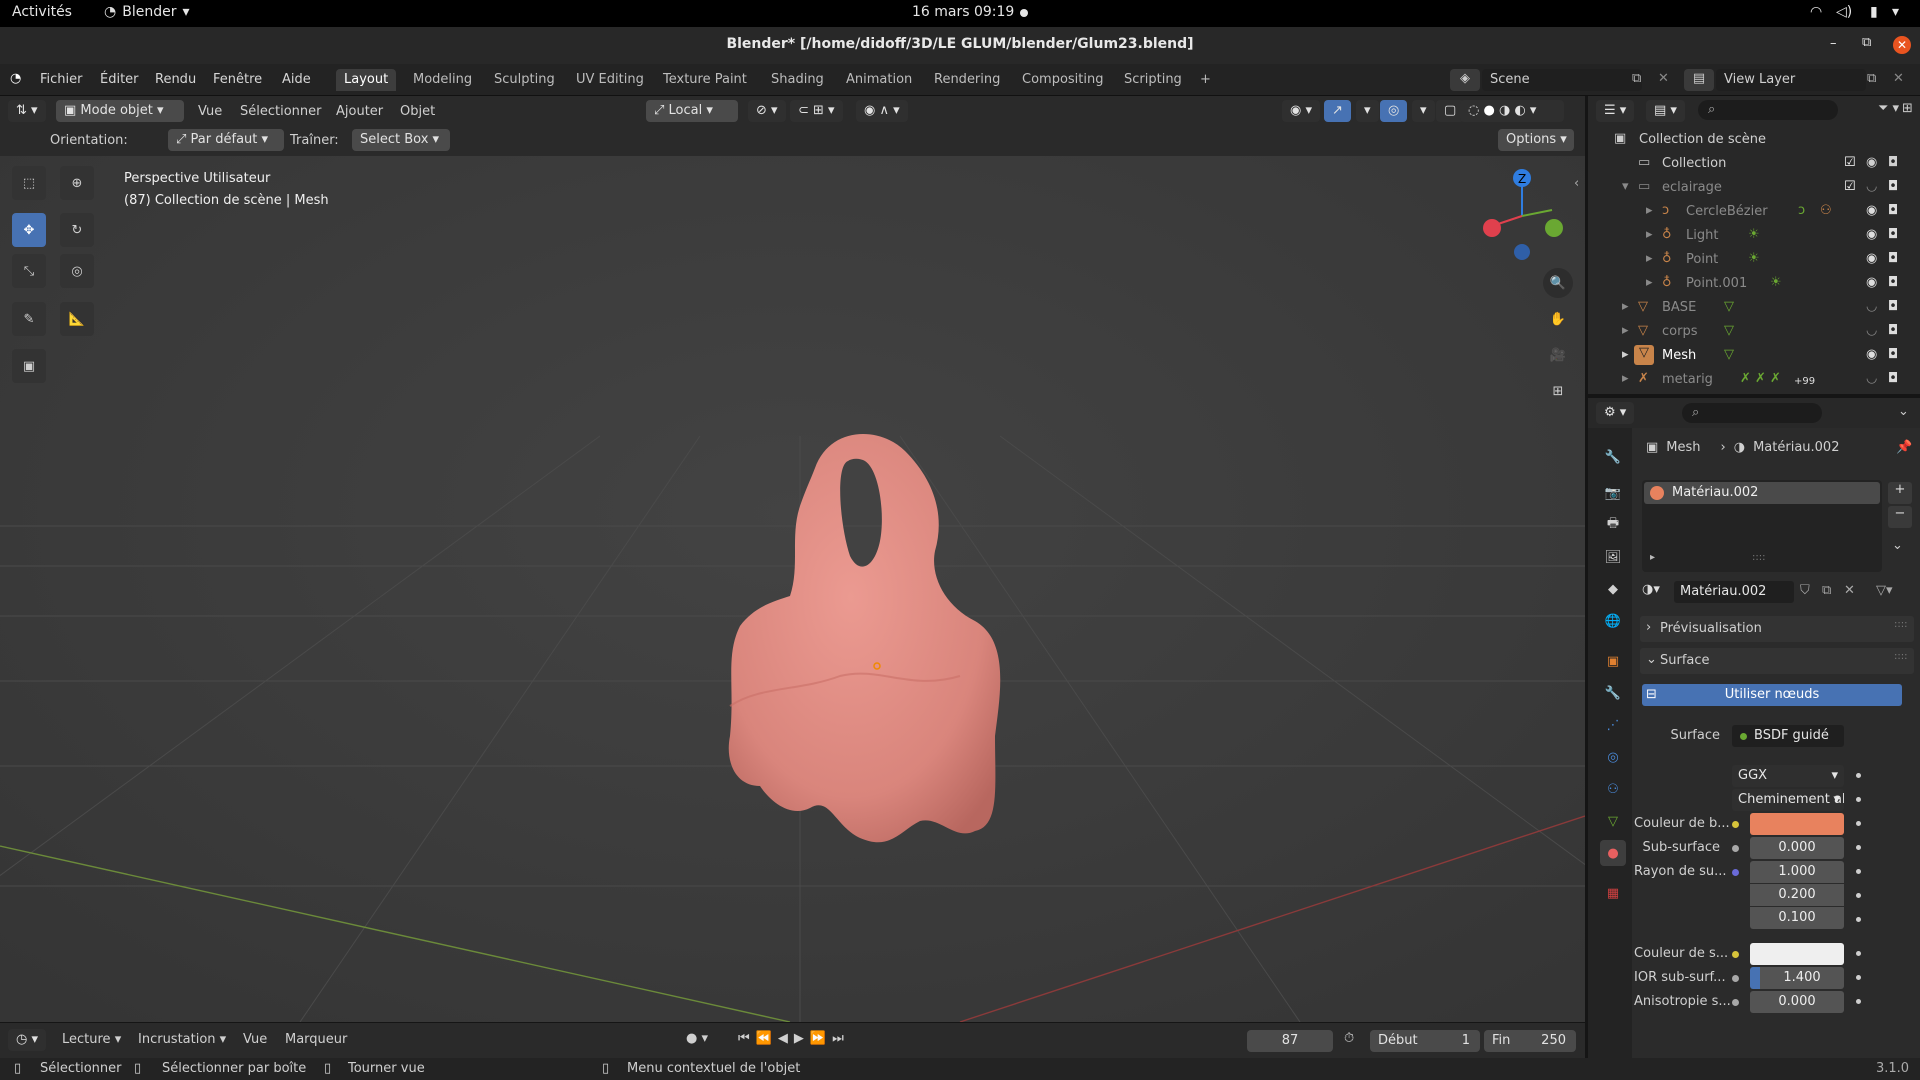 This screenshot has width=1920, height=1080. Describe the element at coordinates (1613, 589) in the screenshot. I see `scene-tab-icon: ◆` at that location.